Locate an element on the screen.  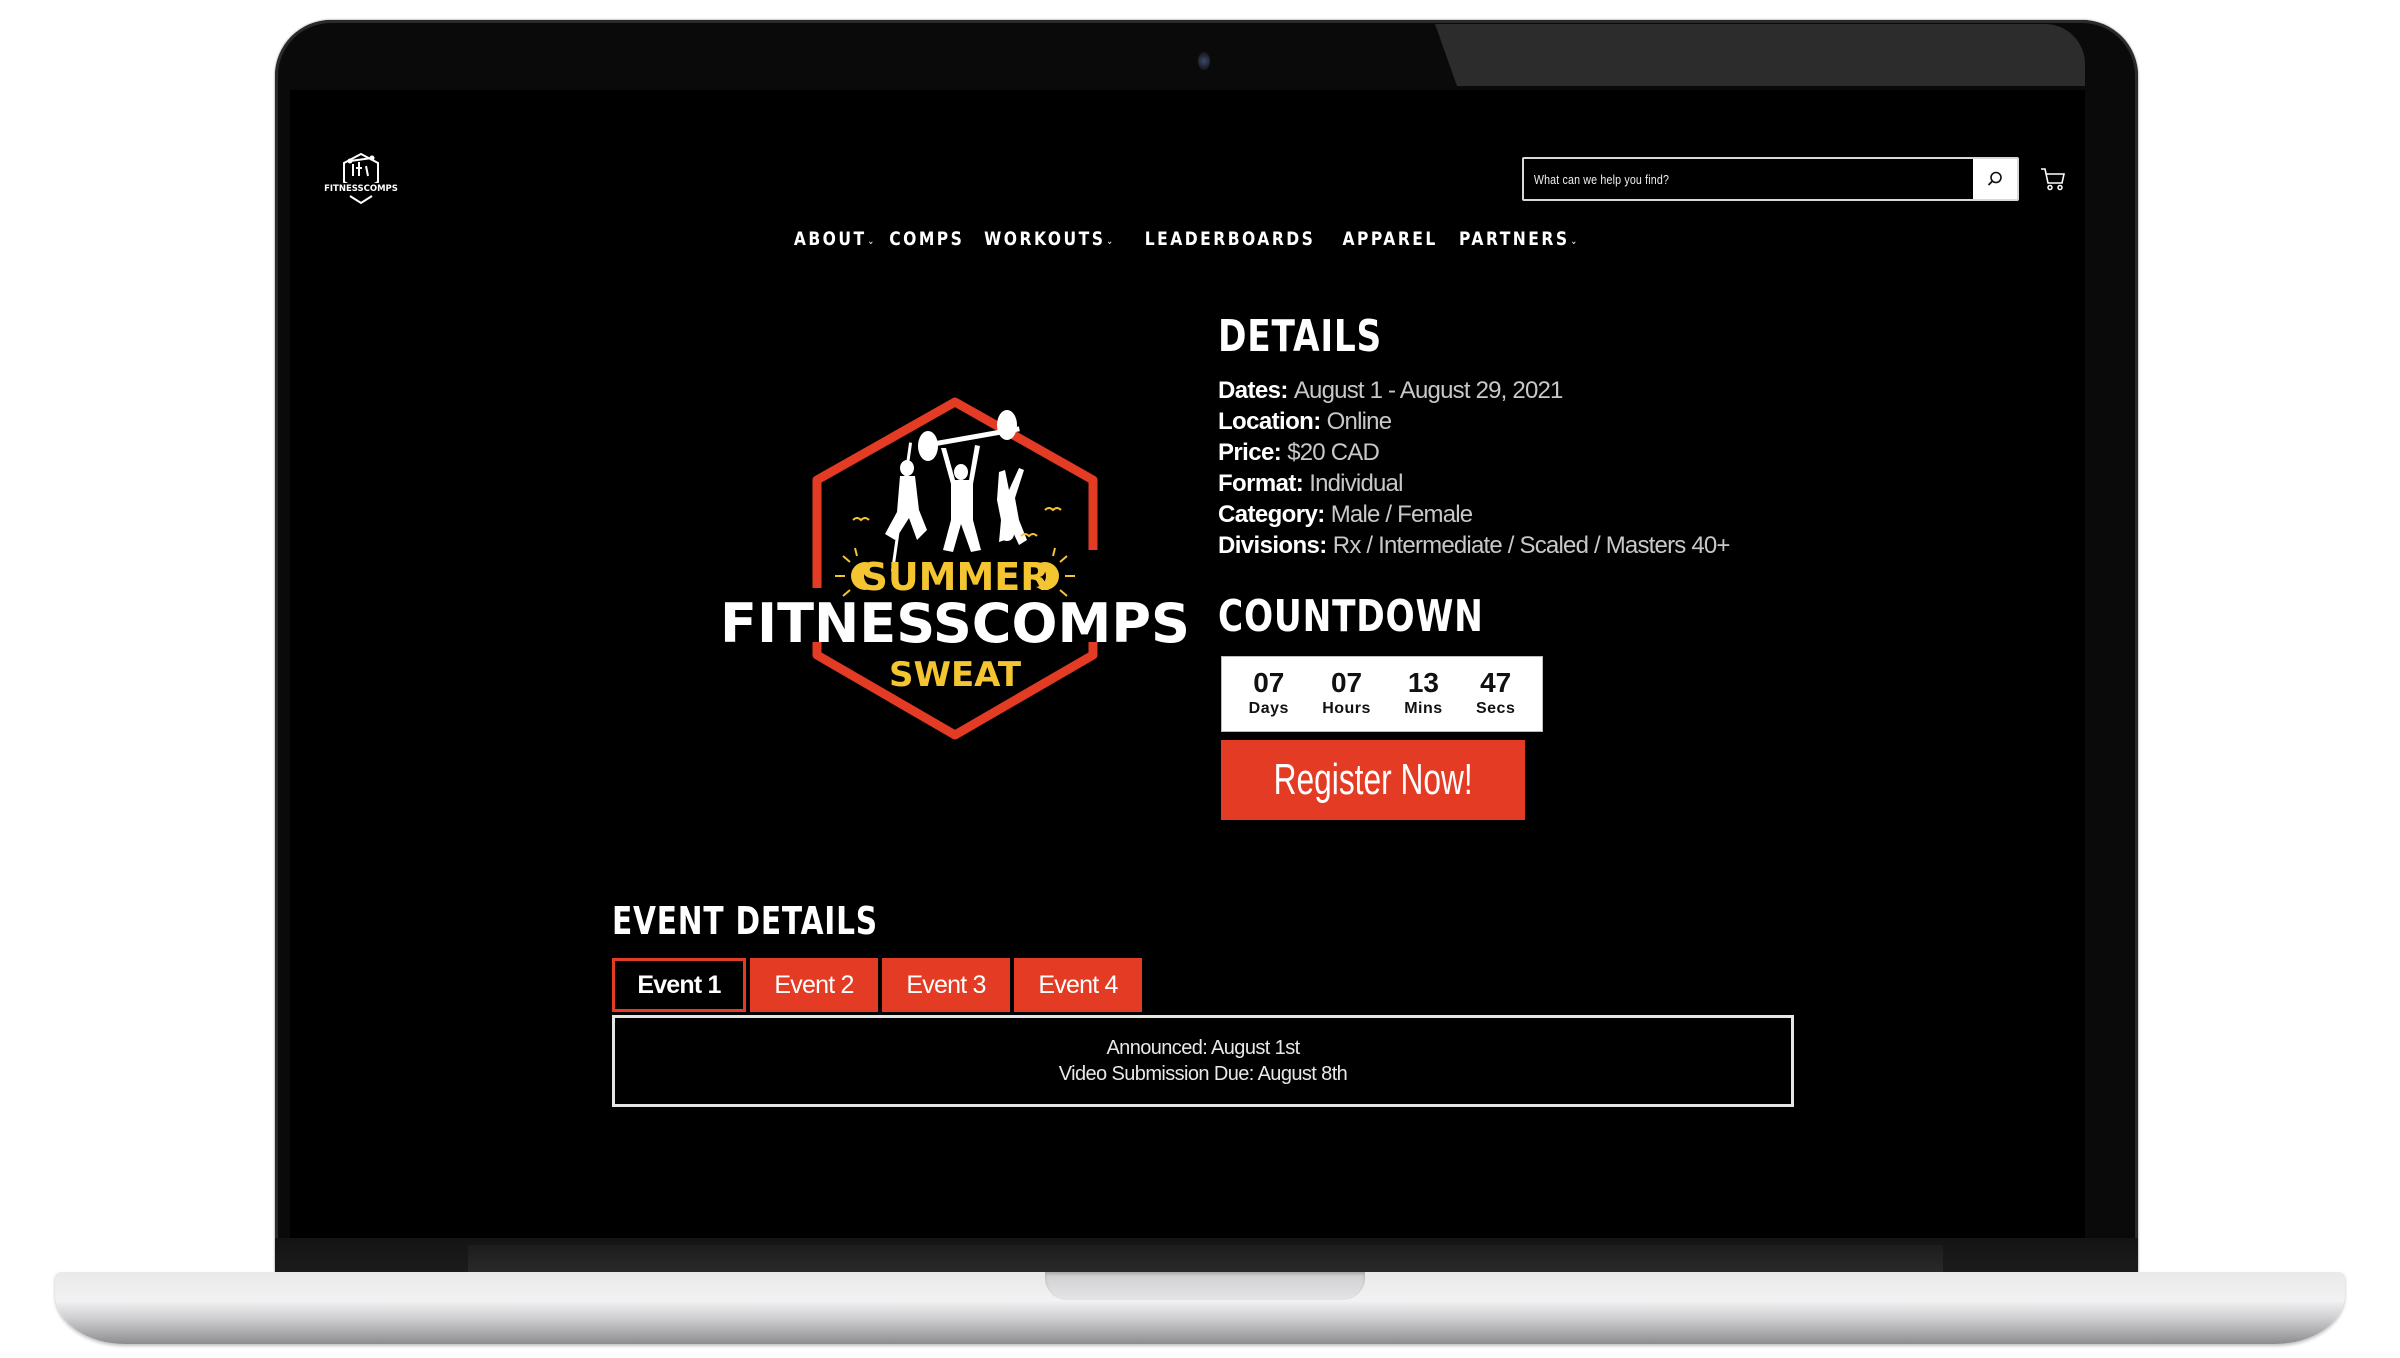
countdown-label: Mins is located at coordinates (1423, 708).